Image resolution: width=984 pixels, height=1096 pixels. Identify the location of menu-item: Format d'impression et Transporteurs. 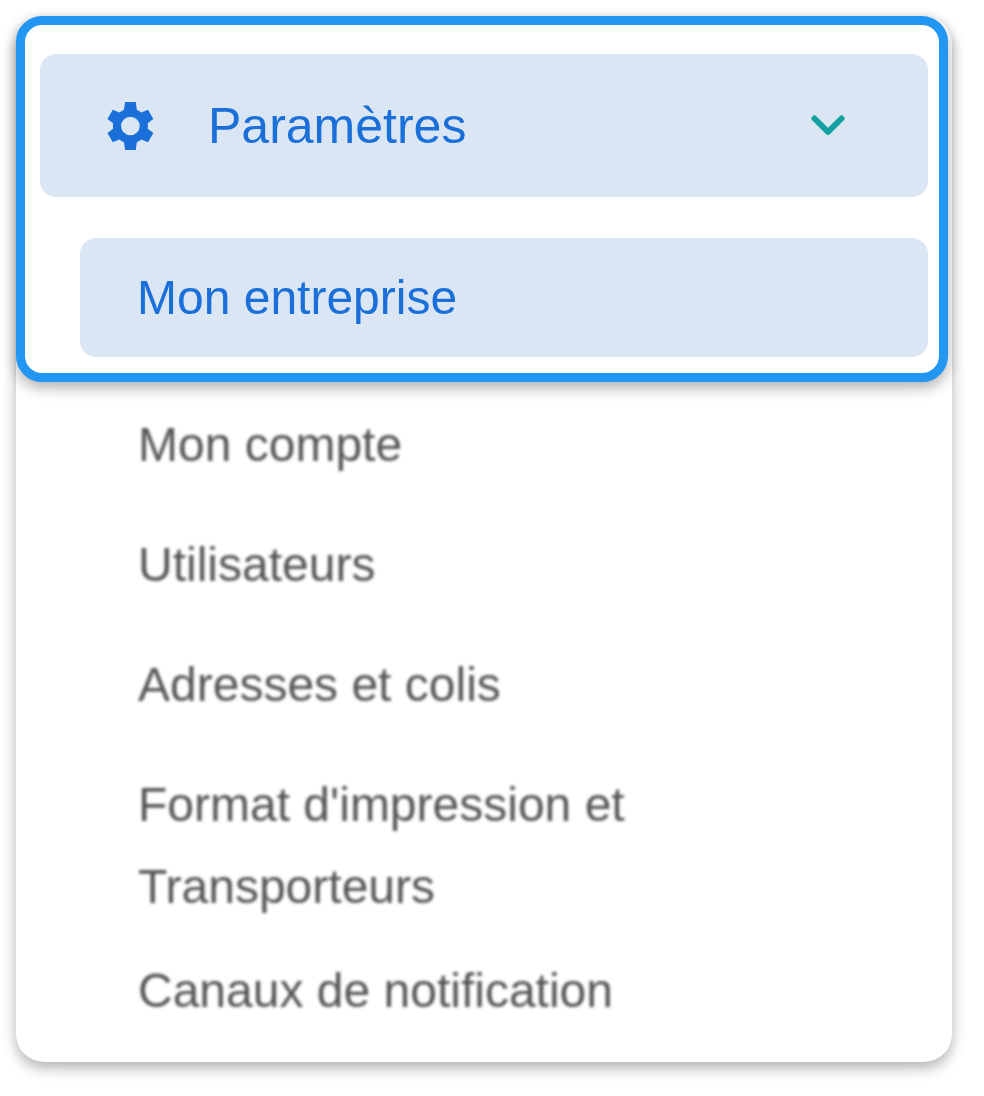
(488, 846).